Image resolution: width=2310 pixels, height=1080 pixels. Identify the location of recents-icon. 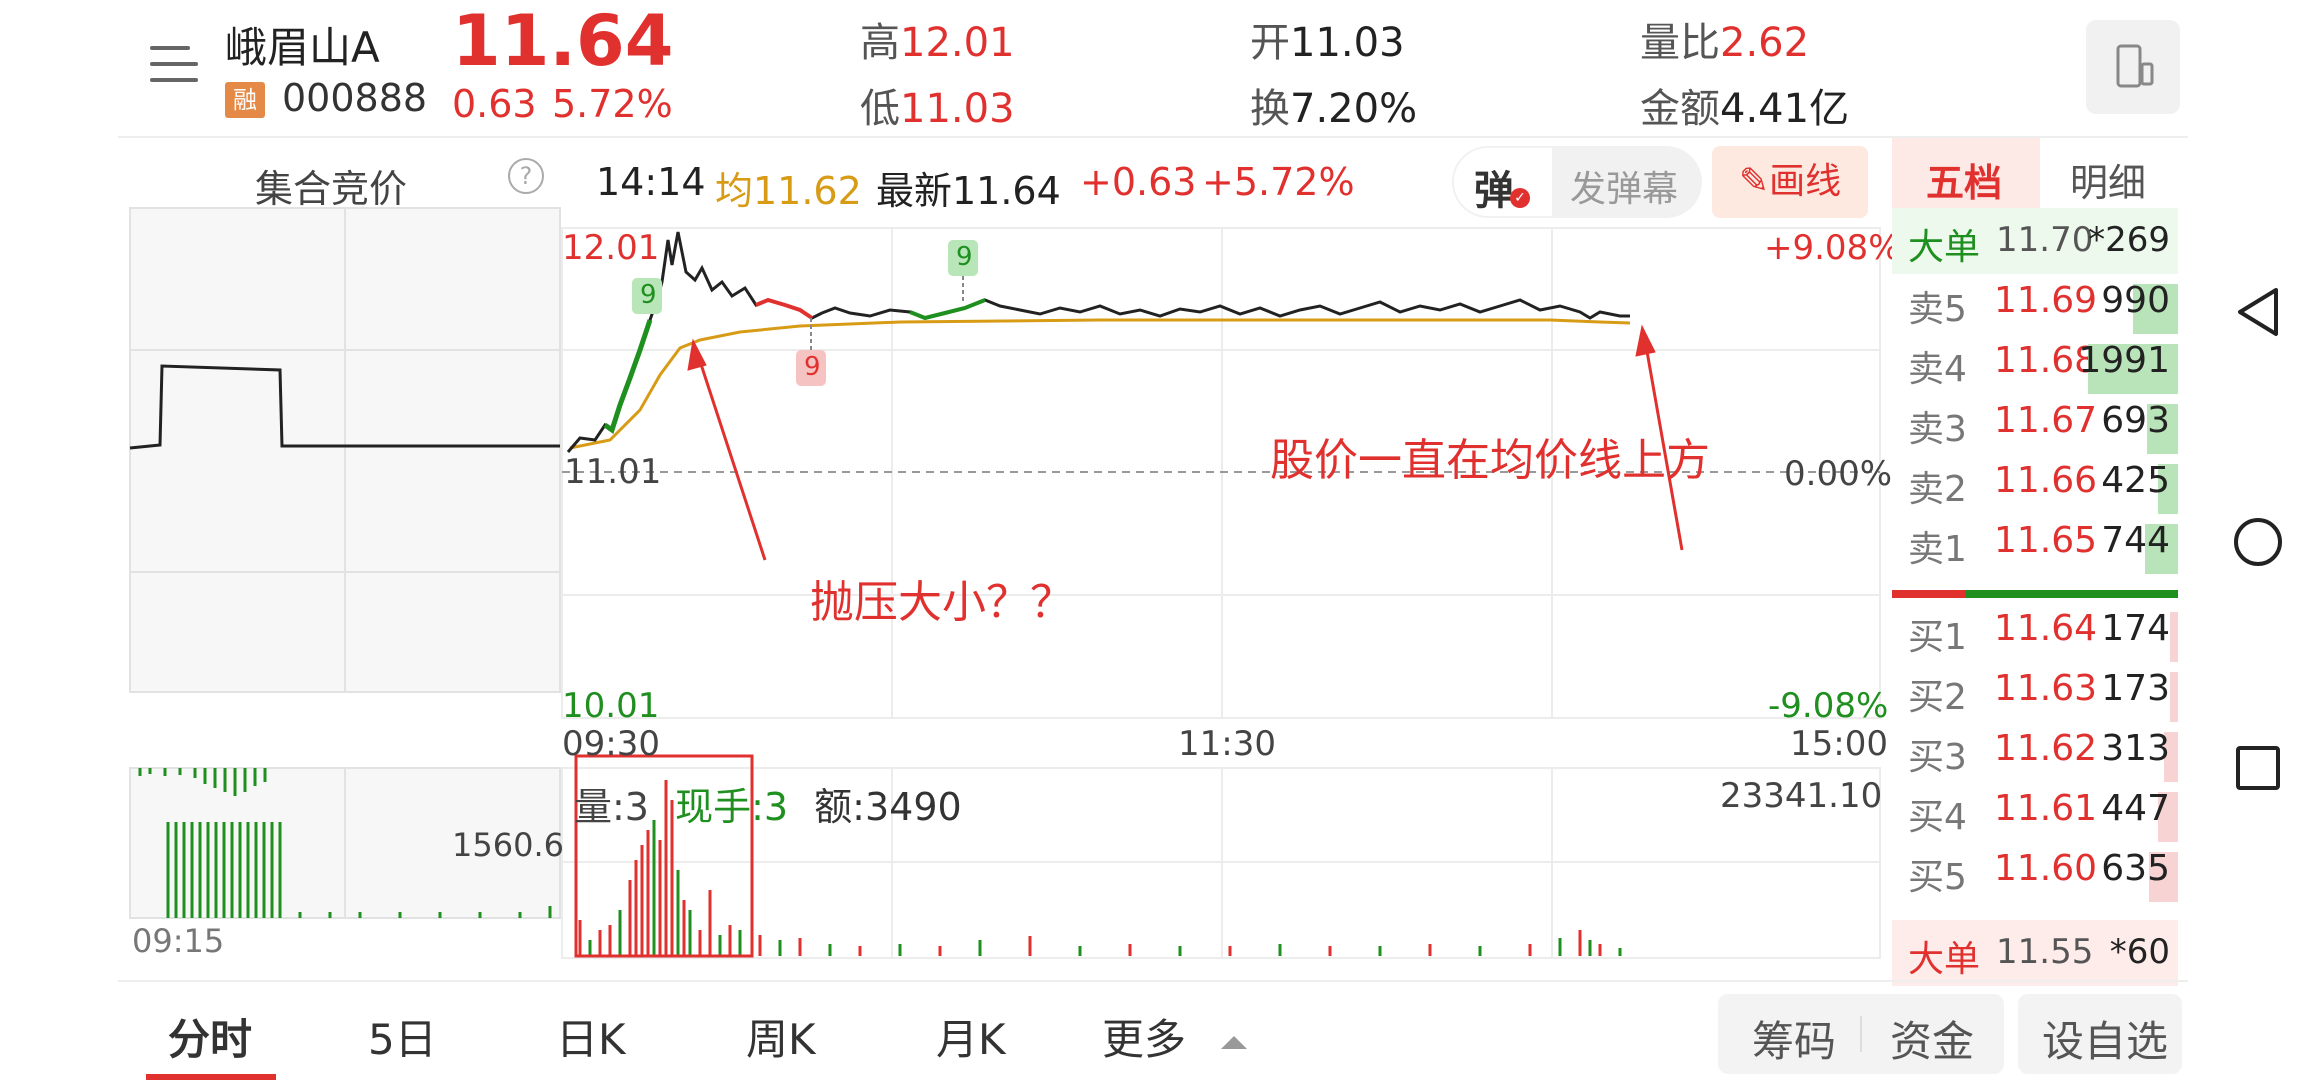
(2258, 768).